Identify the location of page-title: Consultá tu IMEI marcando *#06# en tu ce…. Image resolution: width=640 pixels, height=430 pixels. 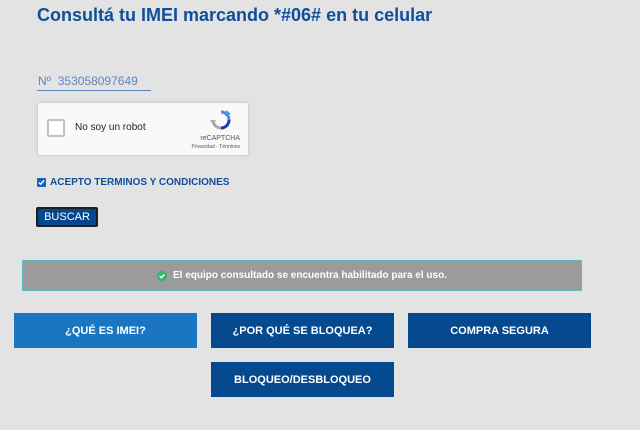
(235, 15).